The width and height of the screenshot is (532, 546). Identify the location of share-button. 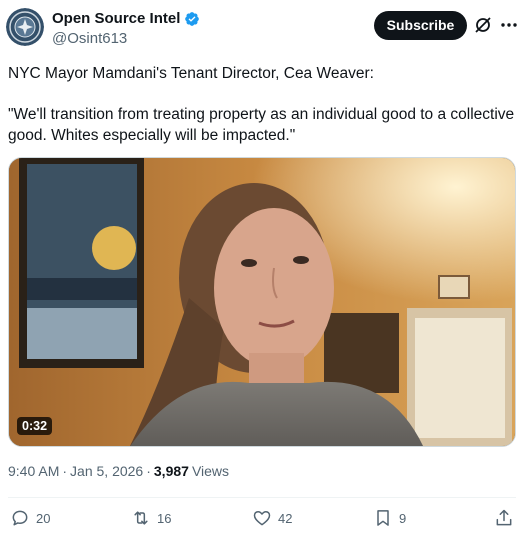
(504, 518).